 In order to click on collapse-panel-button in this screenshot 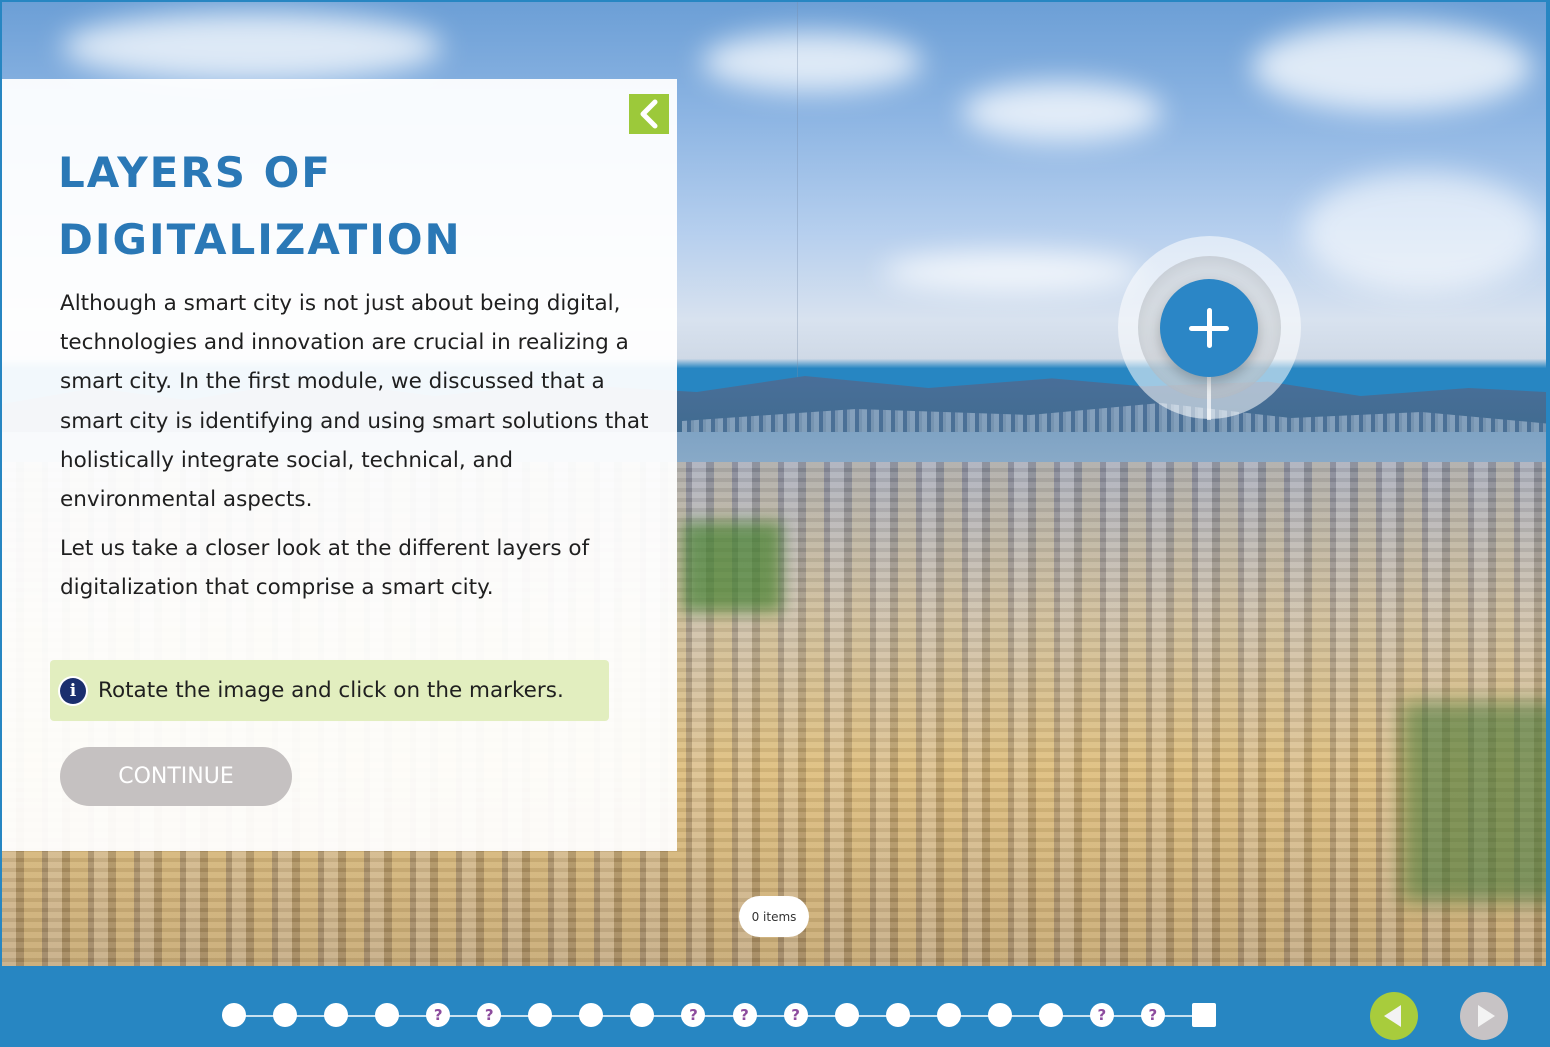, I will do `click(649, 114)`.